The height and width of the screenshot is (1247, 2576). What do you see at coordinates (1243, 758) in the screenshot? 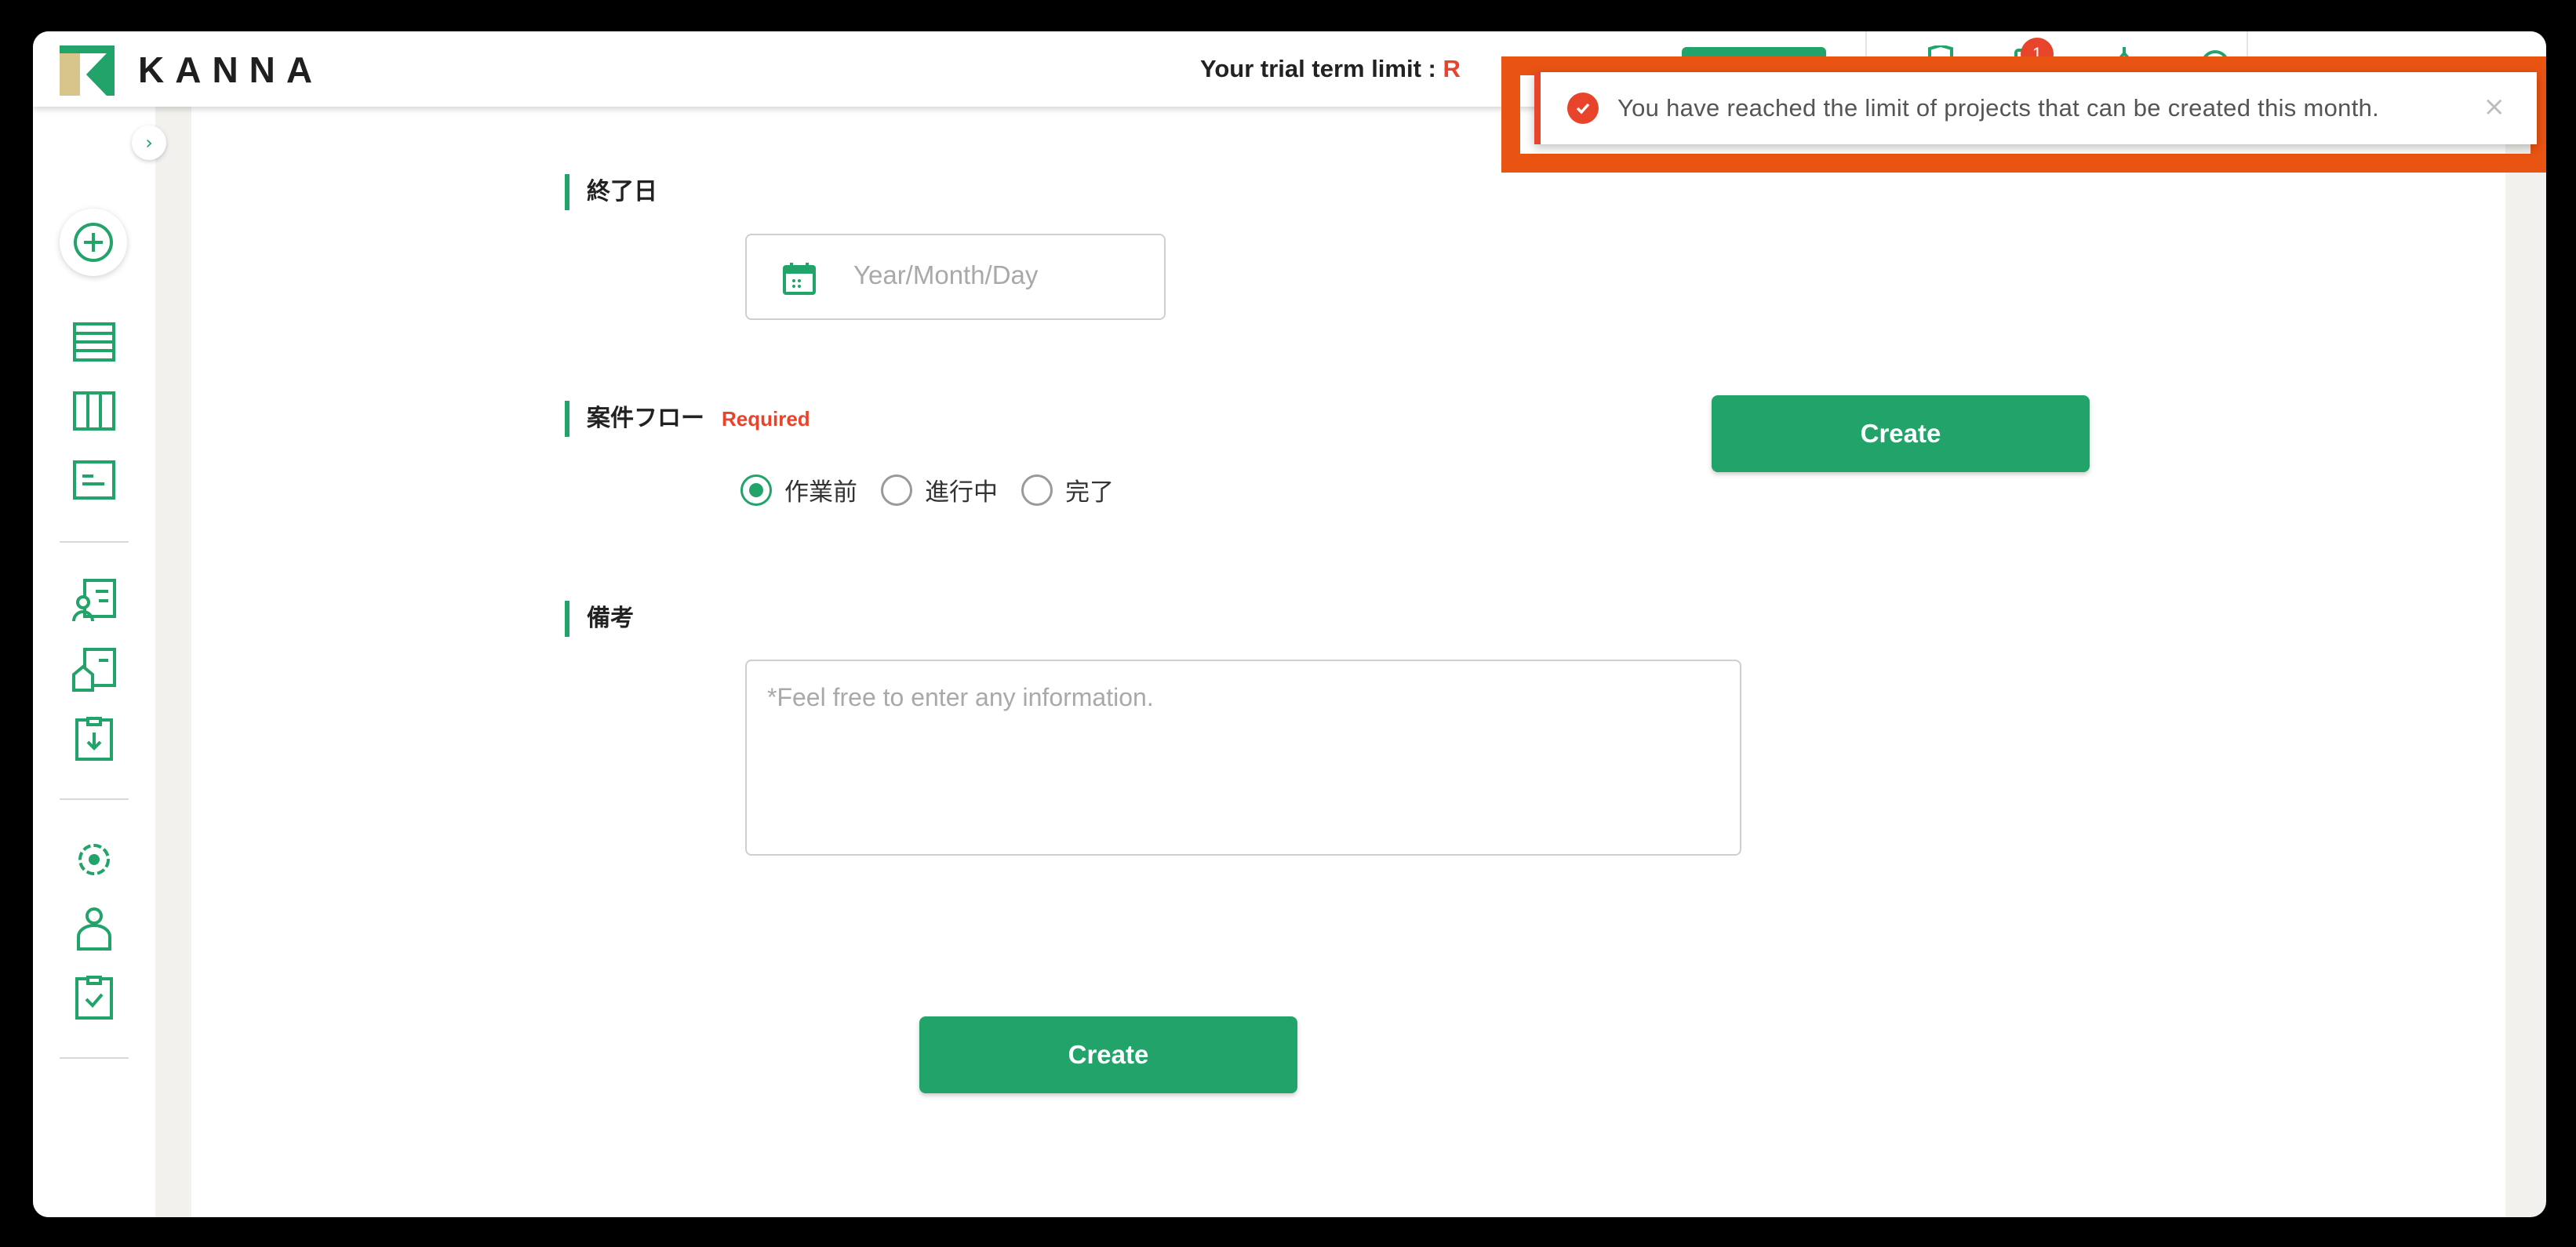
I see `notes-textarea: *Feel free to enter any information.` at bounding box center [1243, 758].